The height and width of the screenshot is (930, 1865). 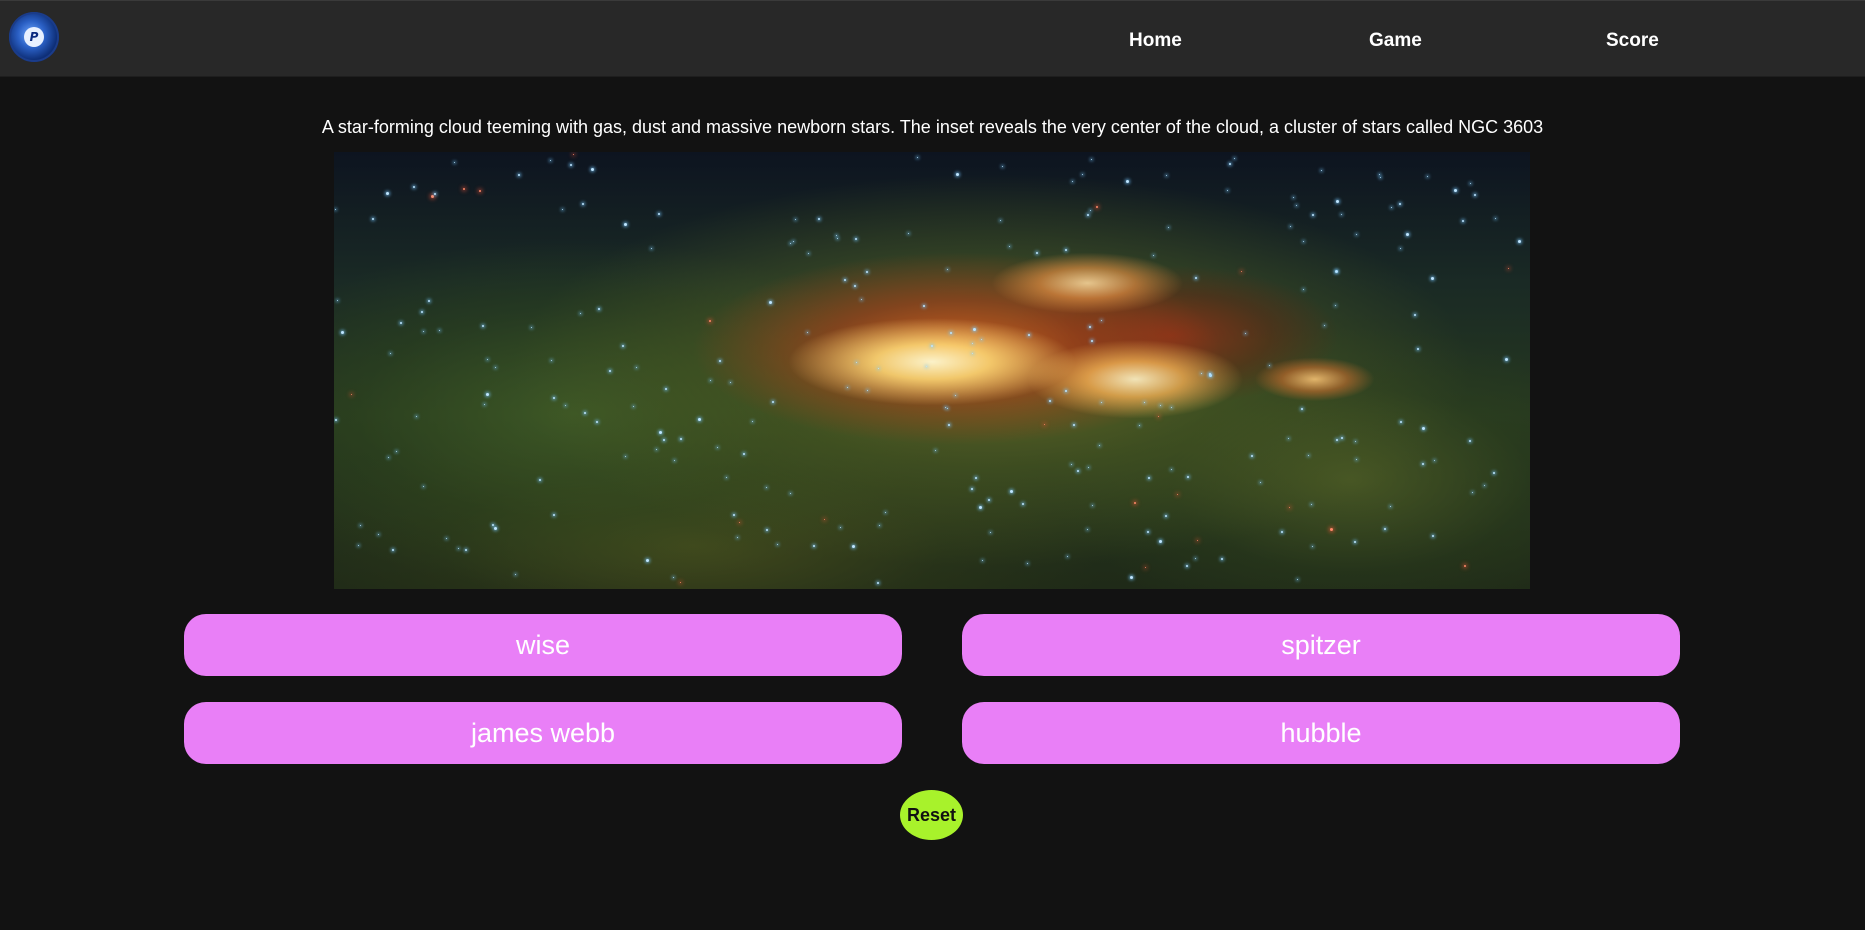 I want to click on answer-button-wise: wise, so click(x=543, y=645).